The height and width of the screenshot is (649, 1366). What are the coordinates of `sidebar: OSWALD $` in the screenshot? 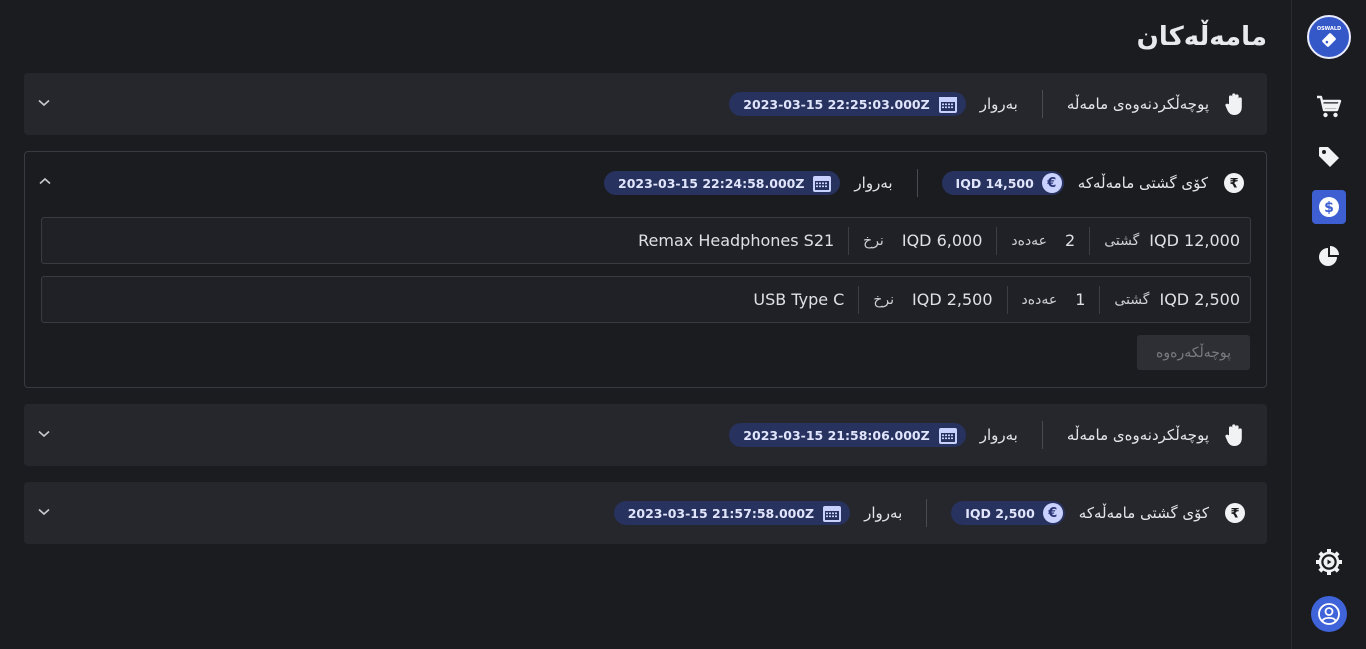 It's located at (1328, 324).